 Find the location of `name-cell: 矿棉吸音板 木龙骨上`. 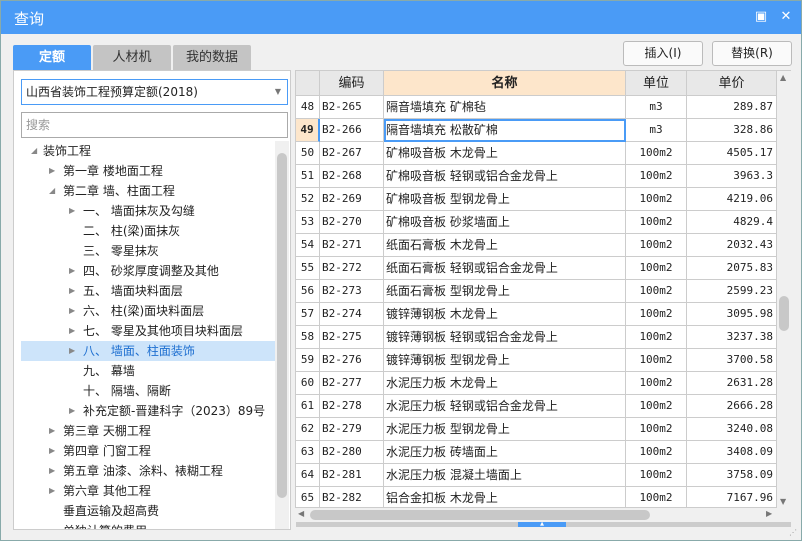

name-cell: 矿棉吸音板 木龙骨上 is located at coordinates (505, 153).